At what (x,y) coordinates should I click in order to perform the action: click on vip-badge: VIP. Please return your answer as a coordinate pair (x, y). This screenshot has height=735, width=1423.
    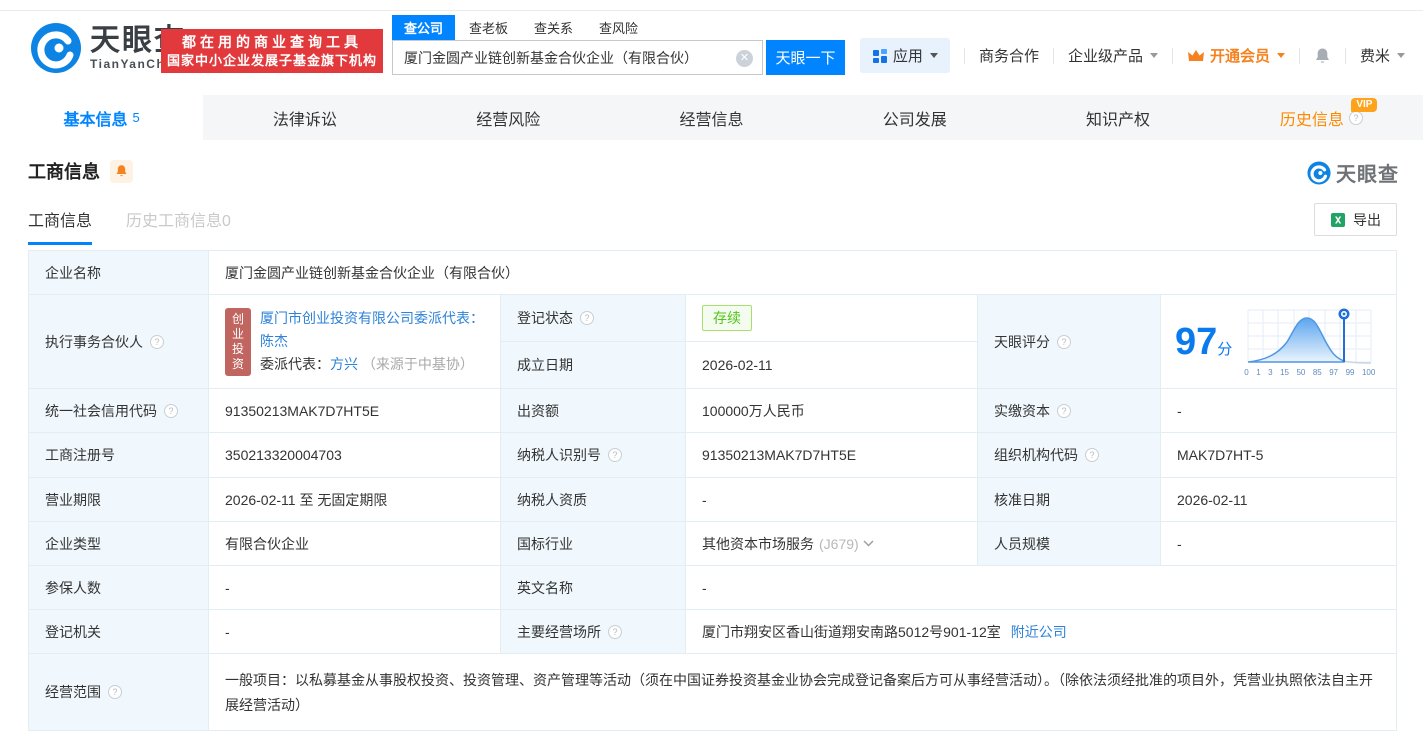
    Looking at the image, I should click on (1364, 105).